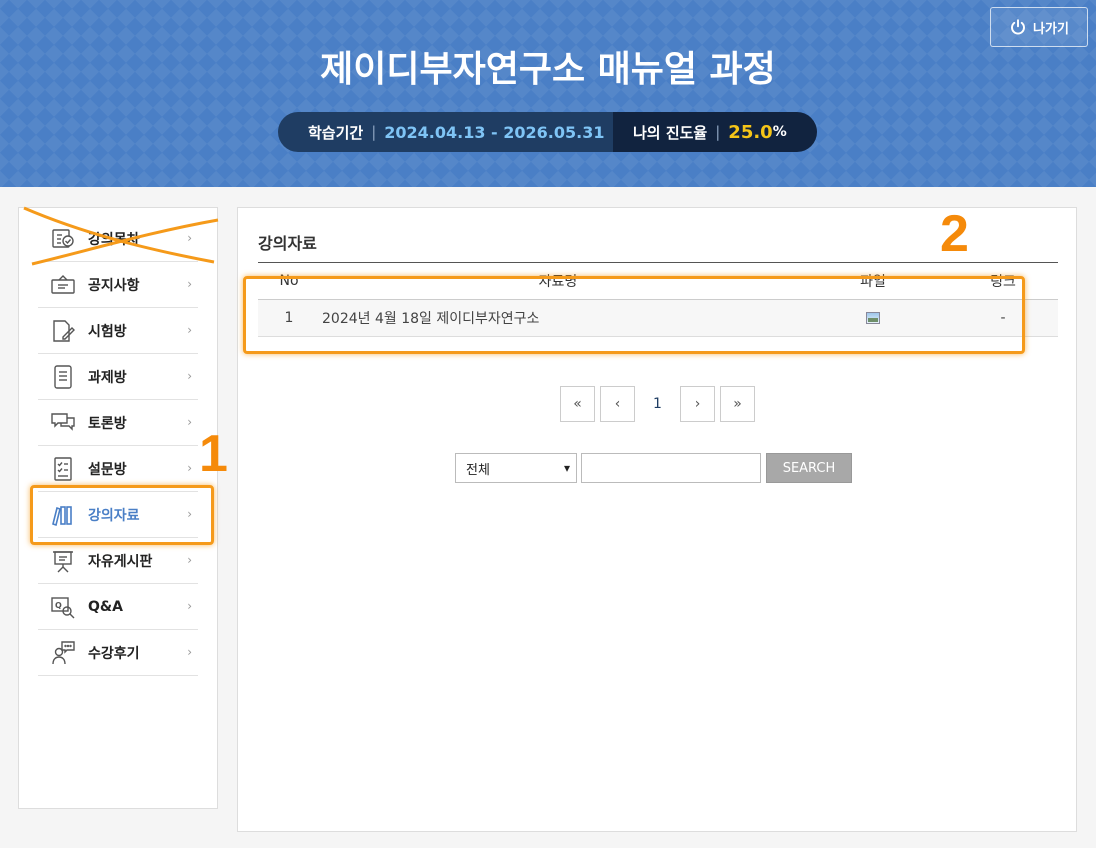  Describe the element at coordinates (697, 404) in the screenshot. I see `next-page-button: ›` at that location.